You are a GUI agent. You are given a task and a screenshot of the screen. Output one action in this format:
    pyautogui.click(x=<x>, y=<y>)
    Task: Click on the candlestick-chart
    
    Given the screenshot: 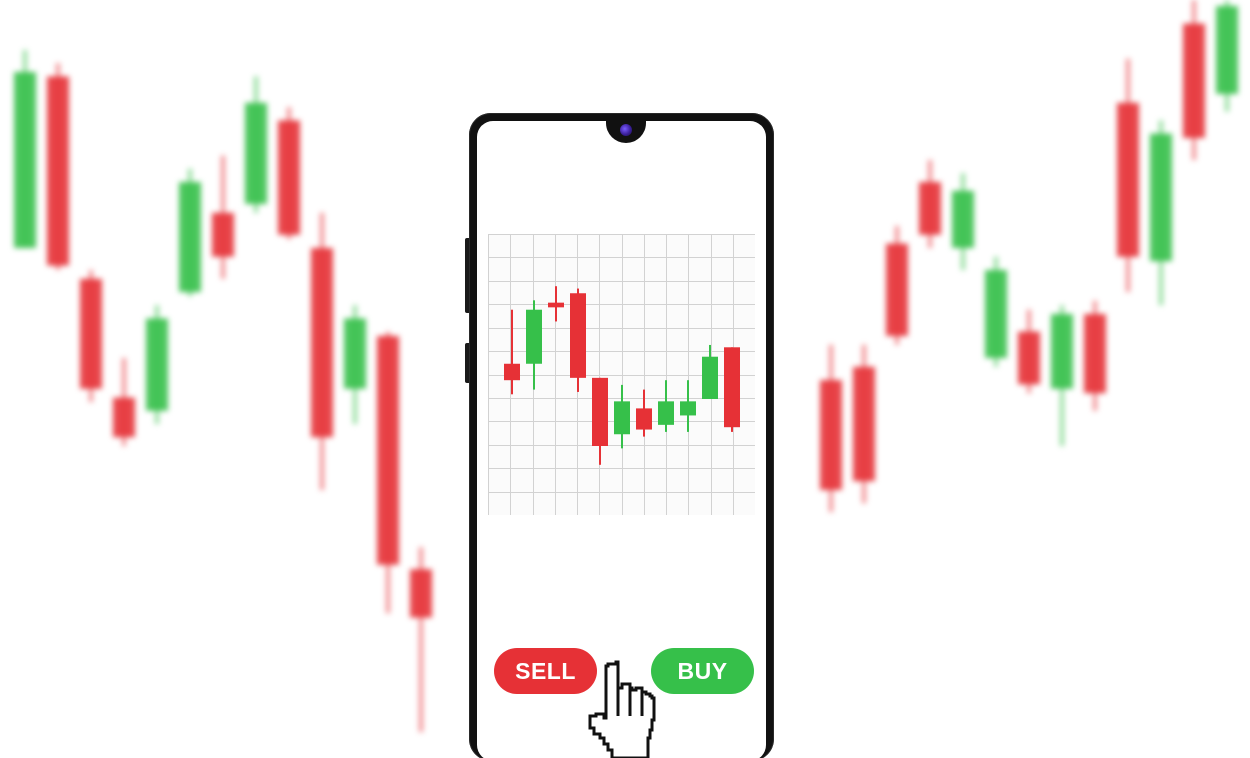 What is the action you would take?
    pyautogui.click(x=622, y=375)
    